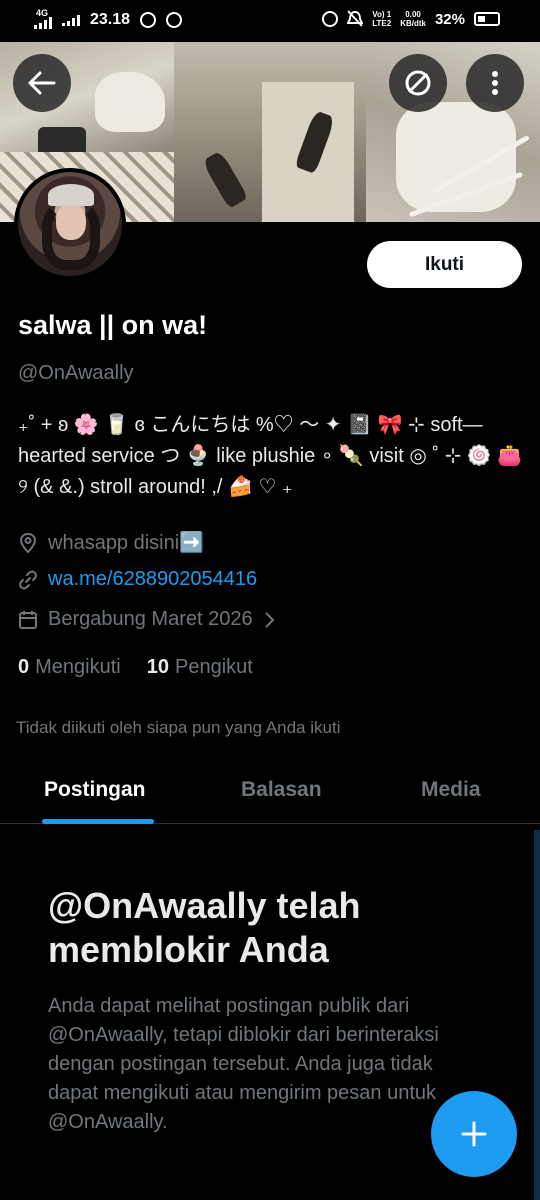 The width and height of the screenshot is (540, 1200). Describe the element at coordinates (152, 579) in the screenshot. I see `website-link: wa.me/6288902054416` at that location.